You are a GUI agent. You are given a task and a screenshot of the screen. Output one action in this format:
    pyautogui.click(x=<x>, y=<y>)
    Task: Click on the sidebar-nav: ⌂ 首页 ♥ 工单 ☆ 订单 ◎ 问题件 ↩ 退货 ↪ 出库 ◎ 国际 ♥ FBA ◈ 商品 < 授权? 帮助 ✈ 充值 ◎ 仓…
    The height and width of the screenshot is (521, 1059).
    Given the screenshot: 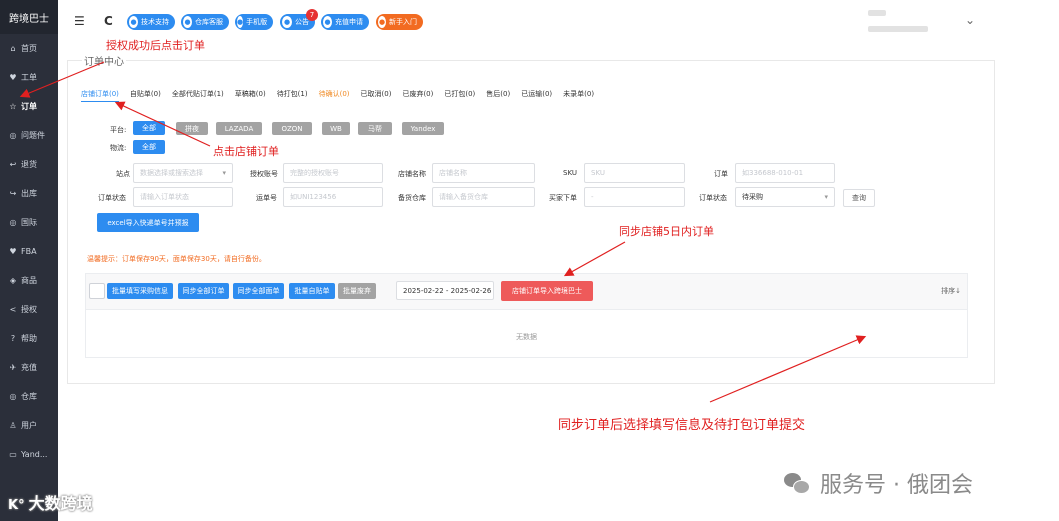 What is the action you would take?
    pyautogui.click(x=29, y=251)
    